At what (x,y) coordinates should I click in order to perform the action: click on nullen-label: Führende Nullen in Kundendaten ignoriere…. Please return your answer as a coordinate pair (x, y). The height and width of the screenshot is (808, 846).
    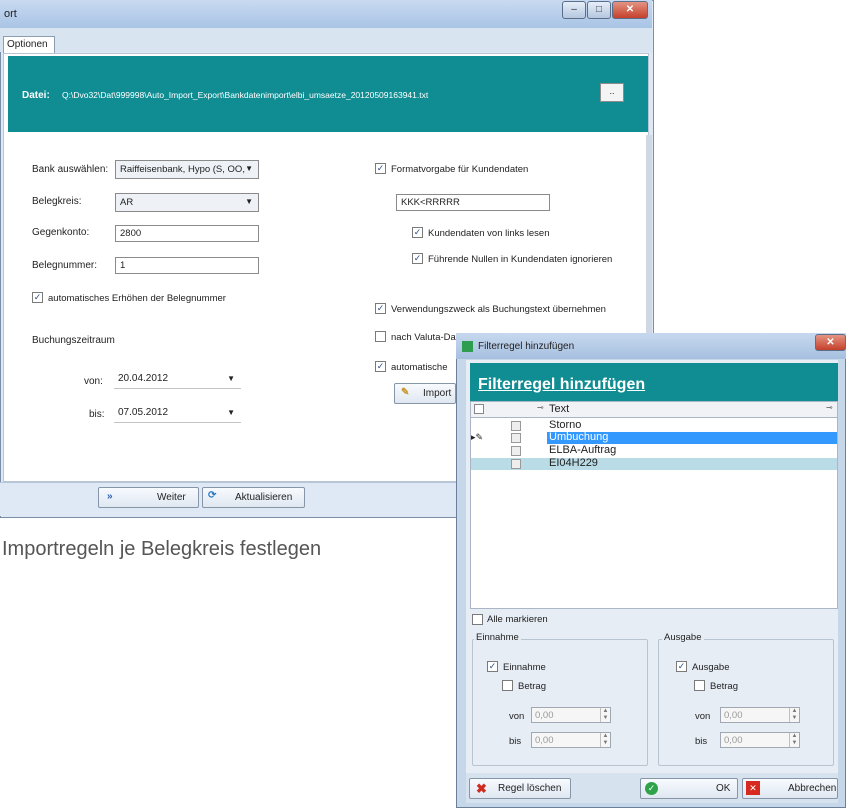
    Looking at the image, I should click on (520, 259).